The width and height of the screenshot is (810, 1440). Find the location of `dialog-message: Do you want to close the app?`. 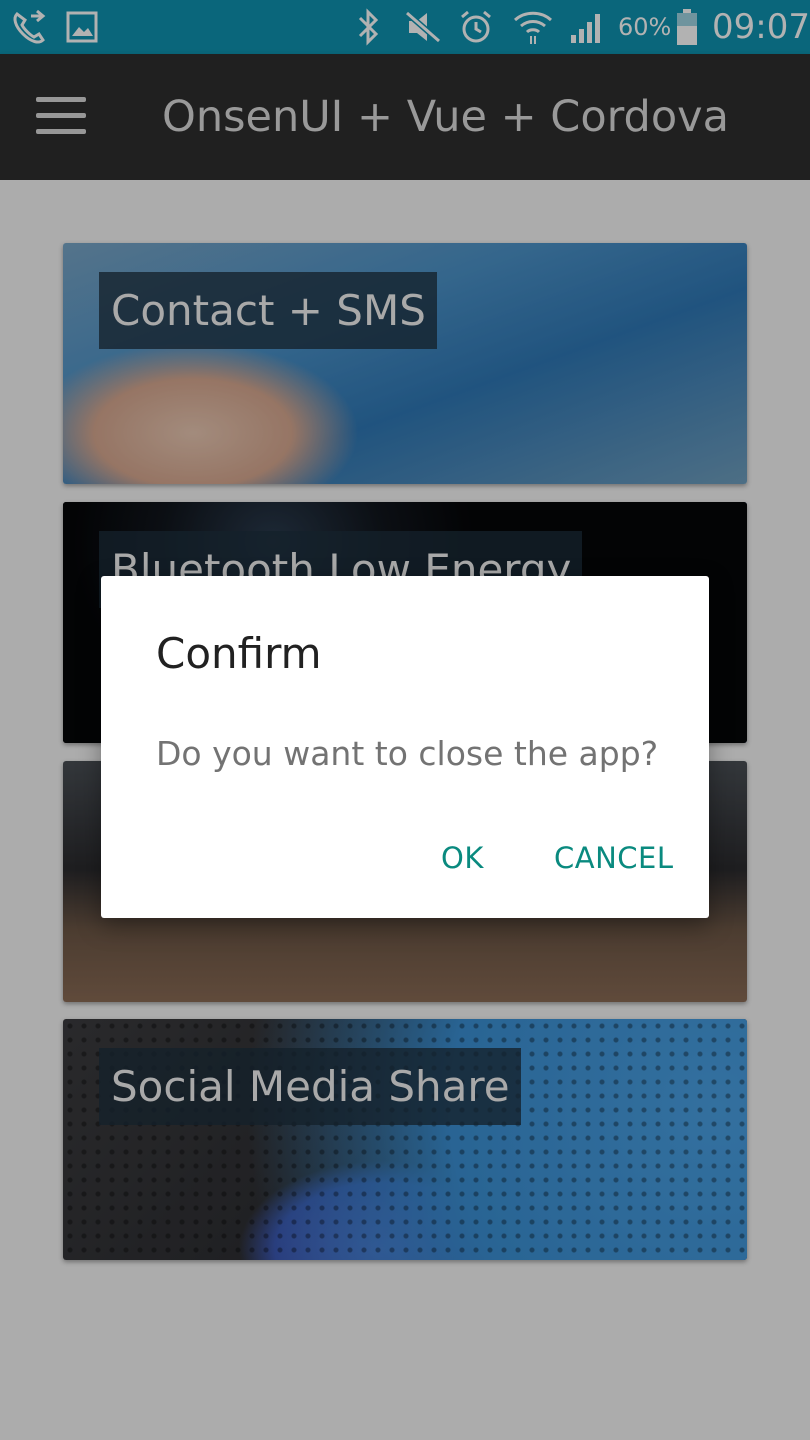

dialog-message: Do you want to close the app? is located at coordinates (407, 753).